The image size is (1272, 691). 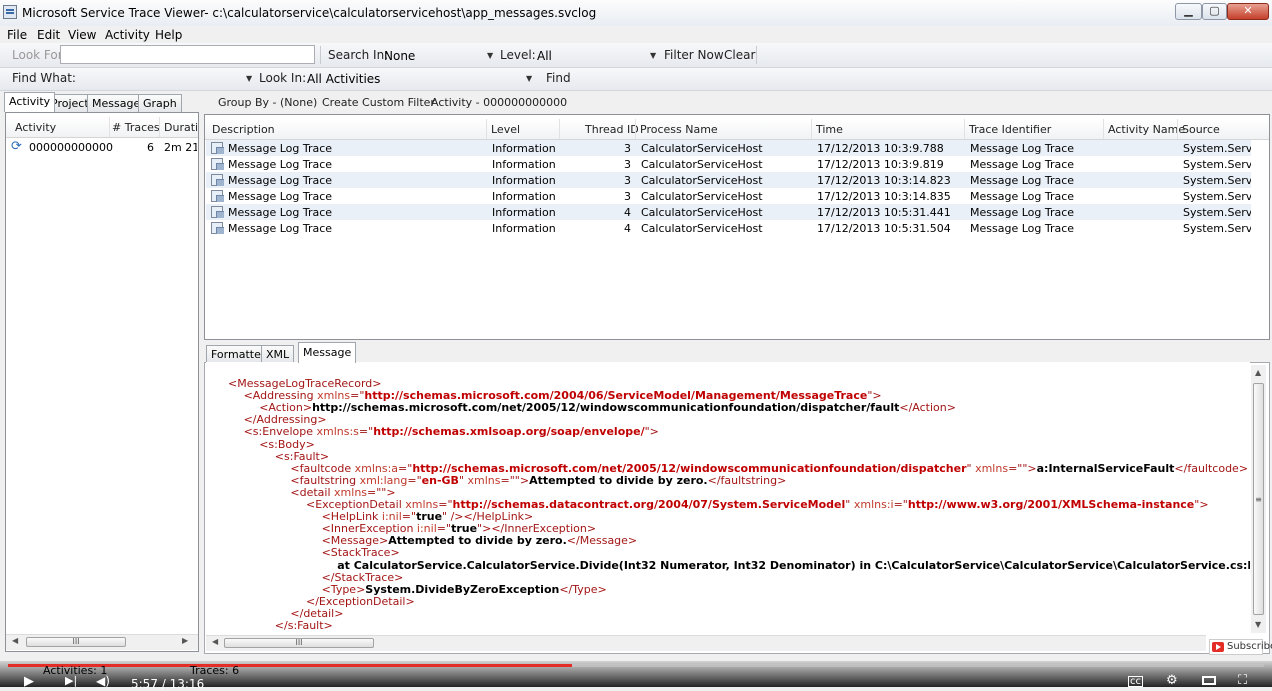 I want to click on col-description: Description, so click(x=243, y=129).